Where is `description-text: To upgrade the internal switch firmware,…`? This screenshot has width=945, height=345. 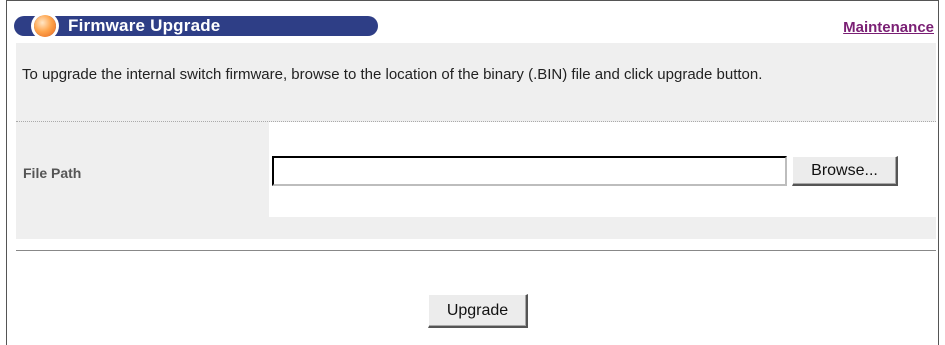 description-text: To upgrade the internal switch firmware,… is located at coordinates (392, 74).